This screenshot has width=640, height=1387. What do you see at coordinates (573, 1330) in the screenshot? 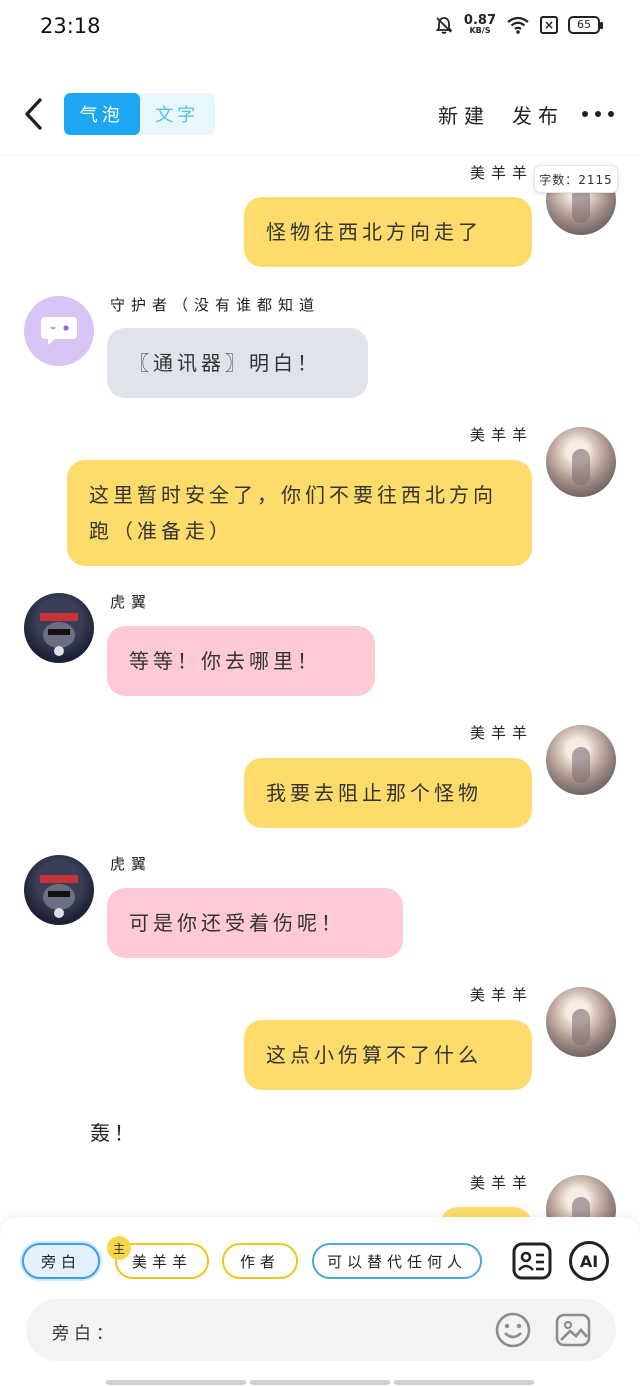
I see `image-icon` at bounding box center [573, 1330].